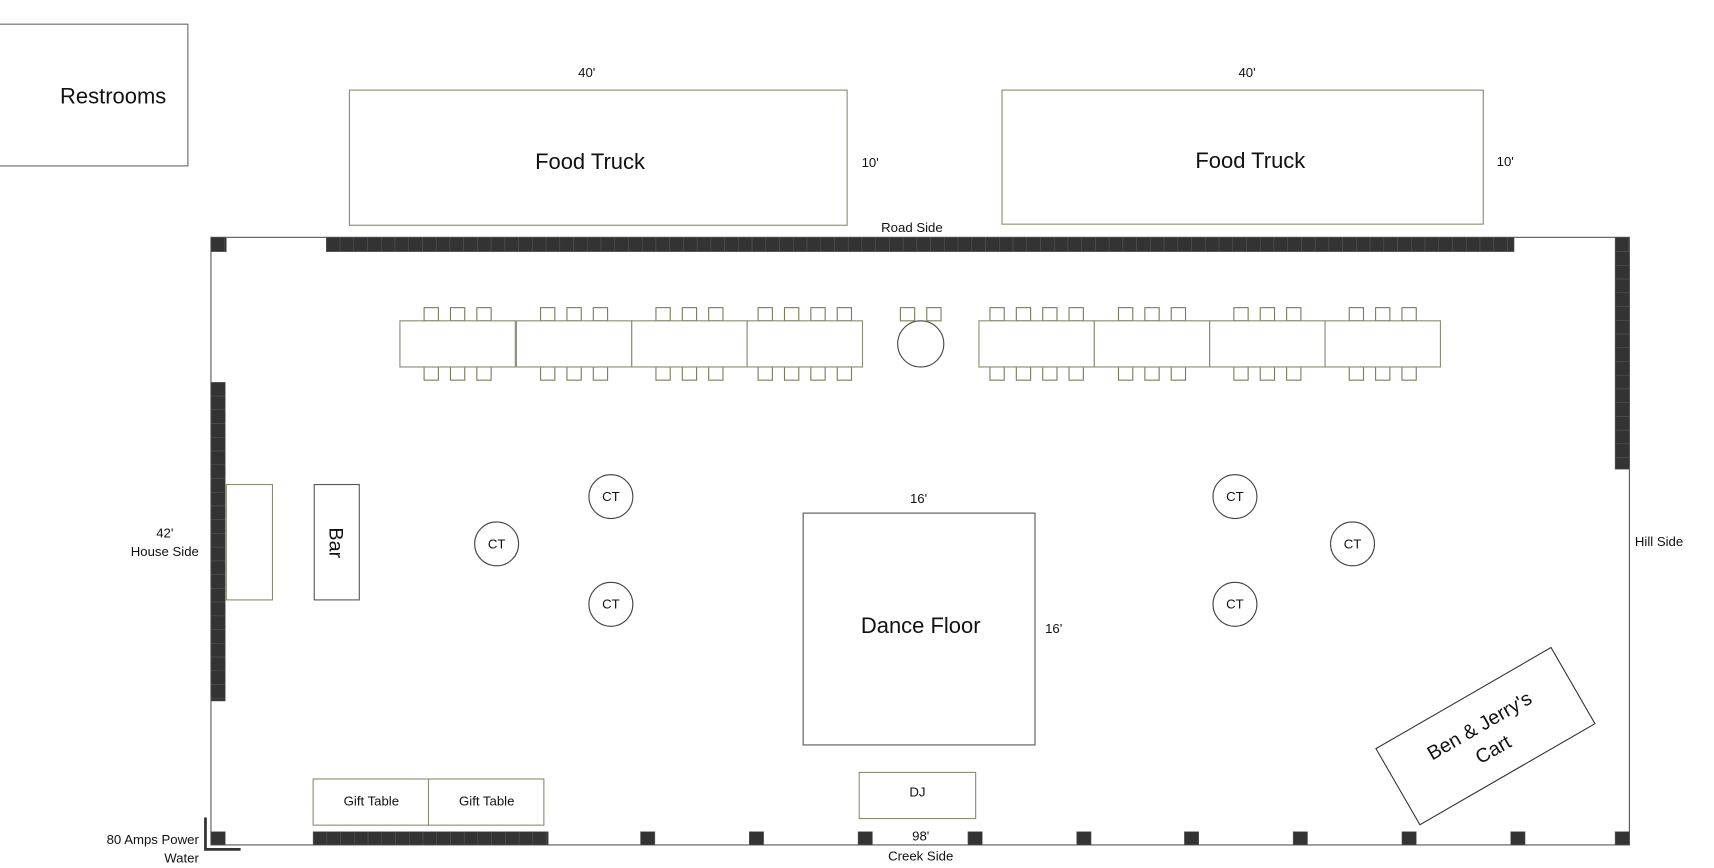  I want to click on dance-floor-label: Dance Floor, so click(921, 625).